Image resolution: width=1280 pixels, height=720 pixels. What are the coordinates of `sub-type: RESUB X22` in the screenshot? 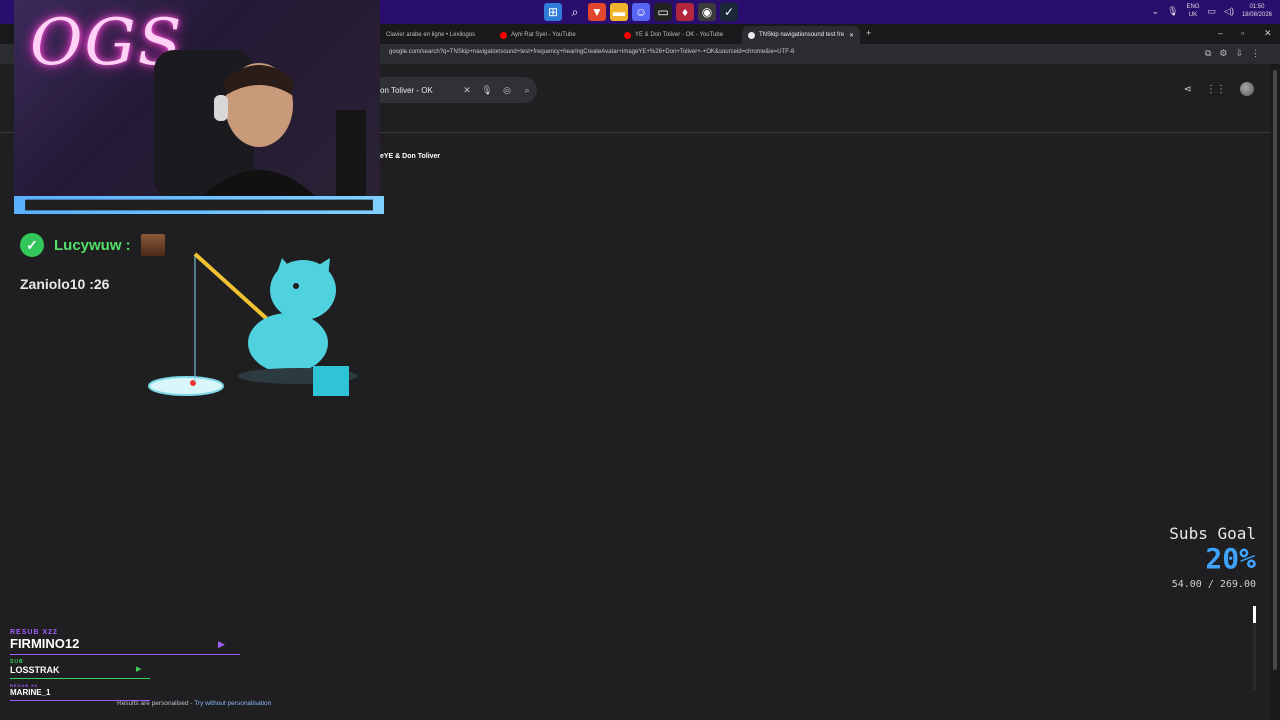 It's located at (34, 632).